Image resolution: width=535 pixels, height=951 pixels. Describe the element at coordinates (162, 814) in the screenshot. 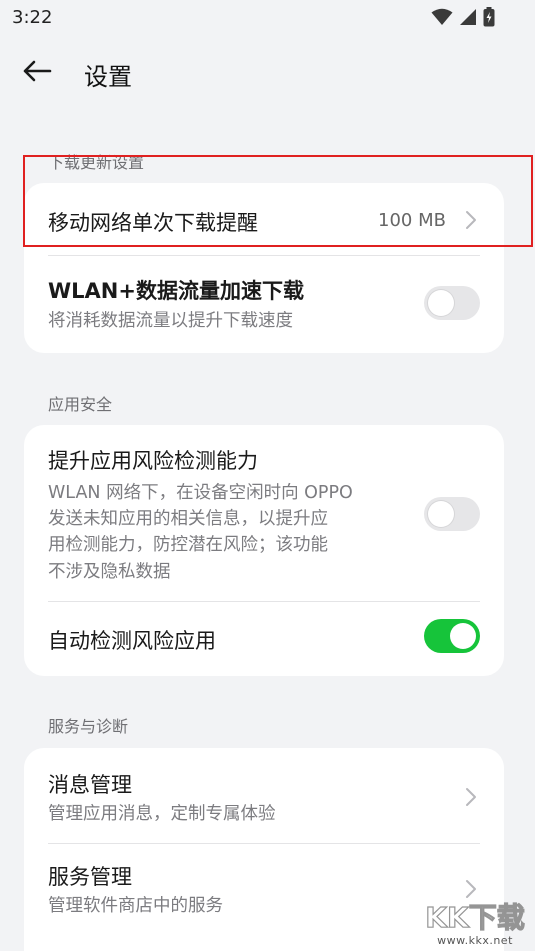

I see `row-subtitle: 管理应用消息，定制专属体验` at that location.